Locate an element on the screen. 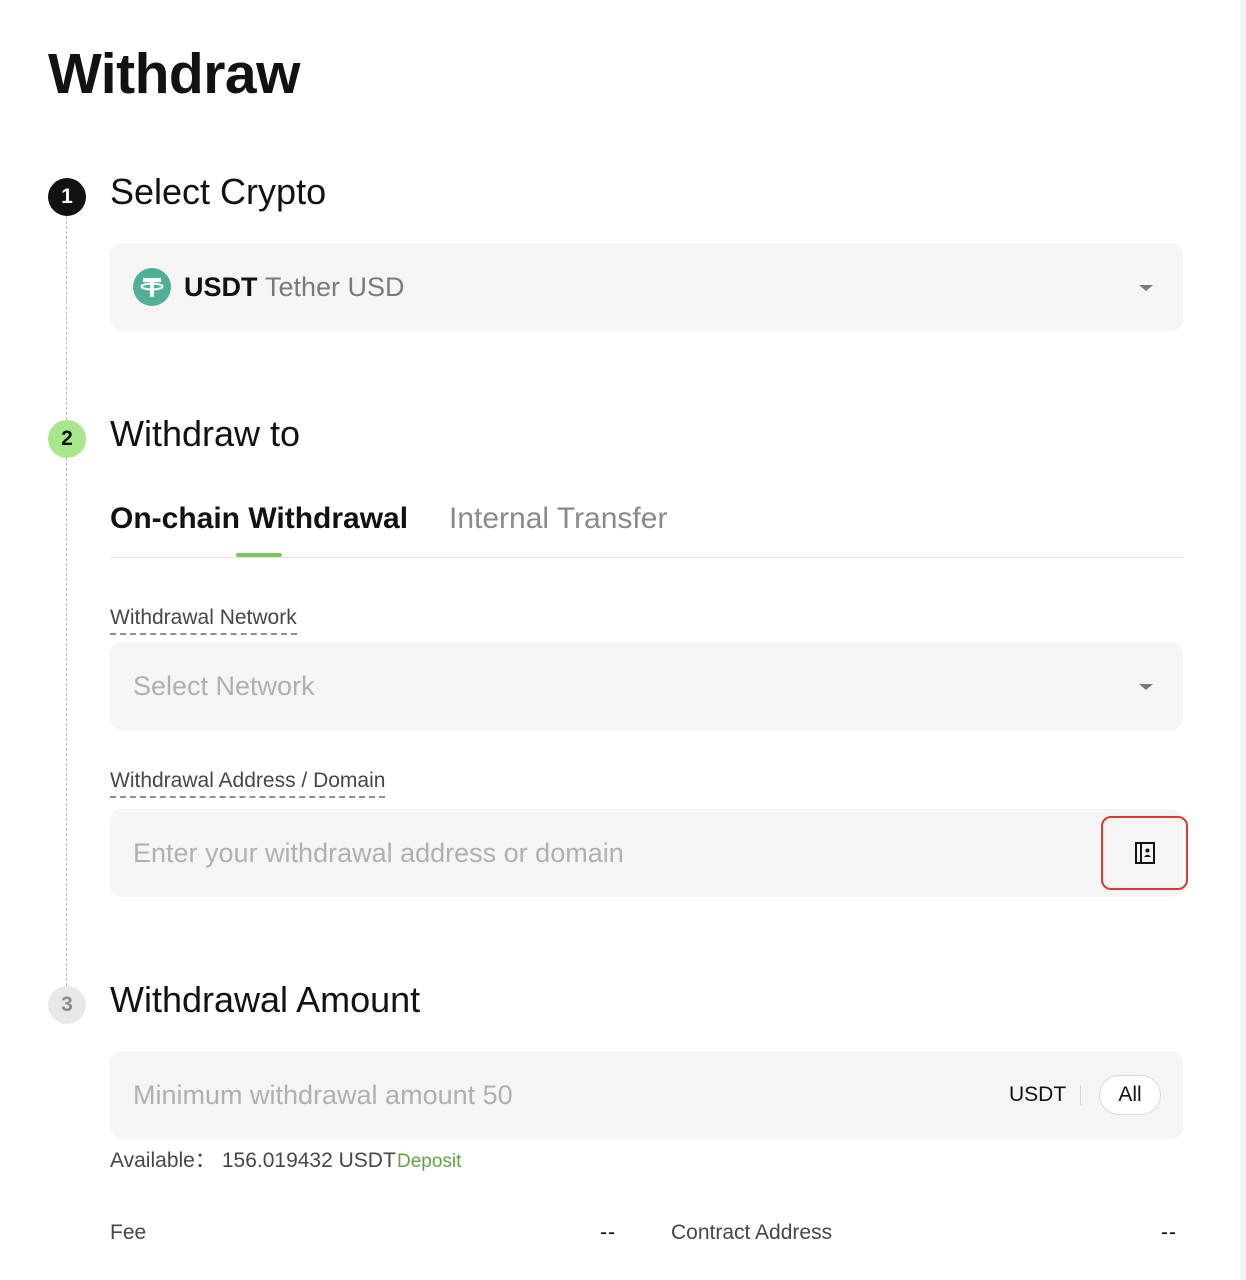 This screenshot has height=1280, width=1246. crypto-symbol: USDT is located at coordinates (221, 287).